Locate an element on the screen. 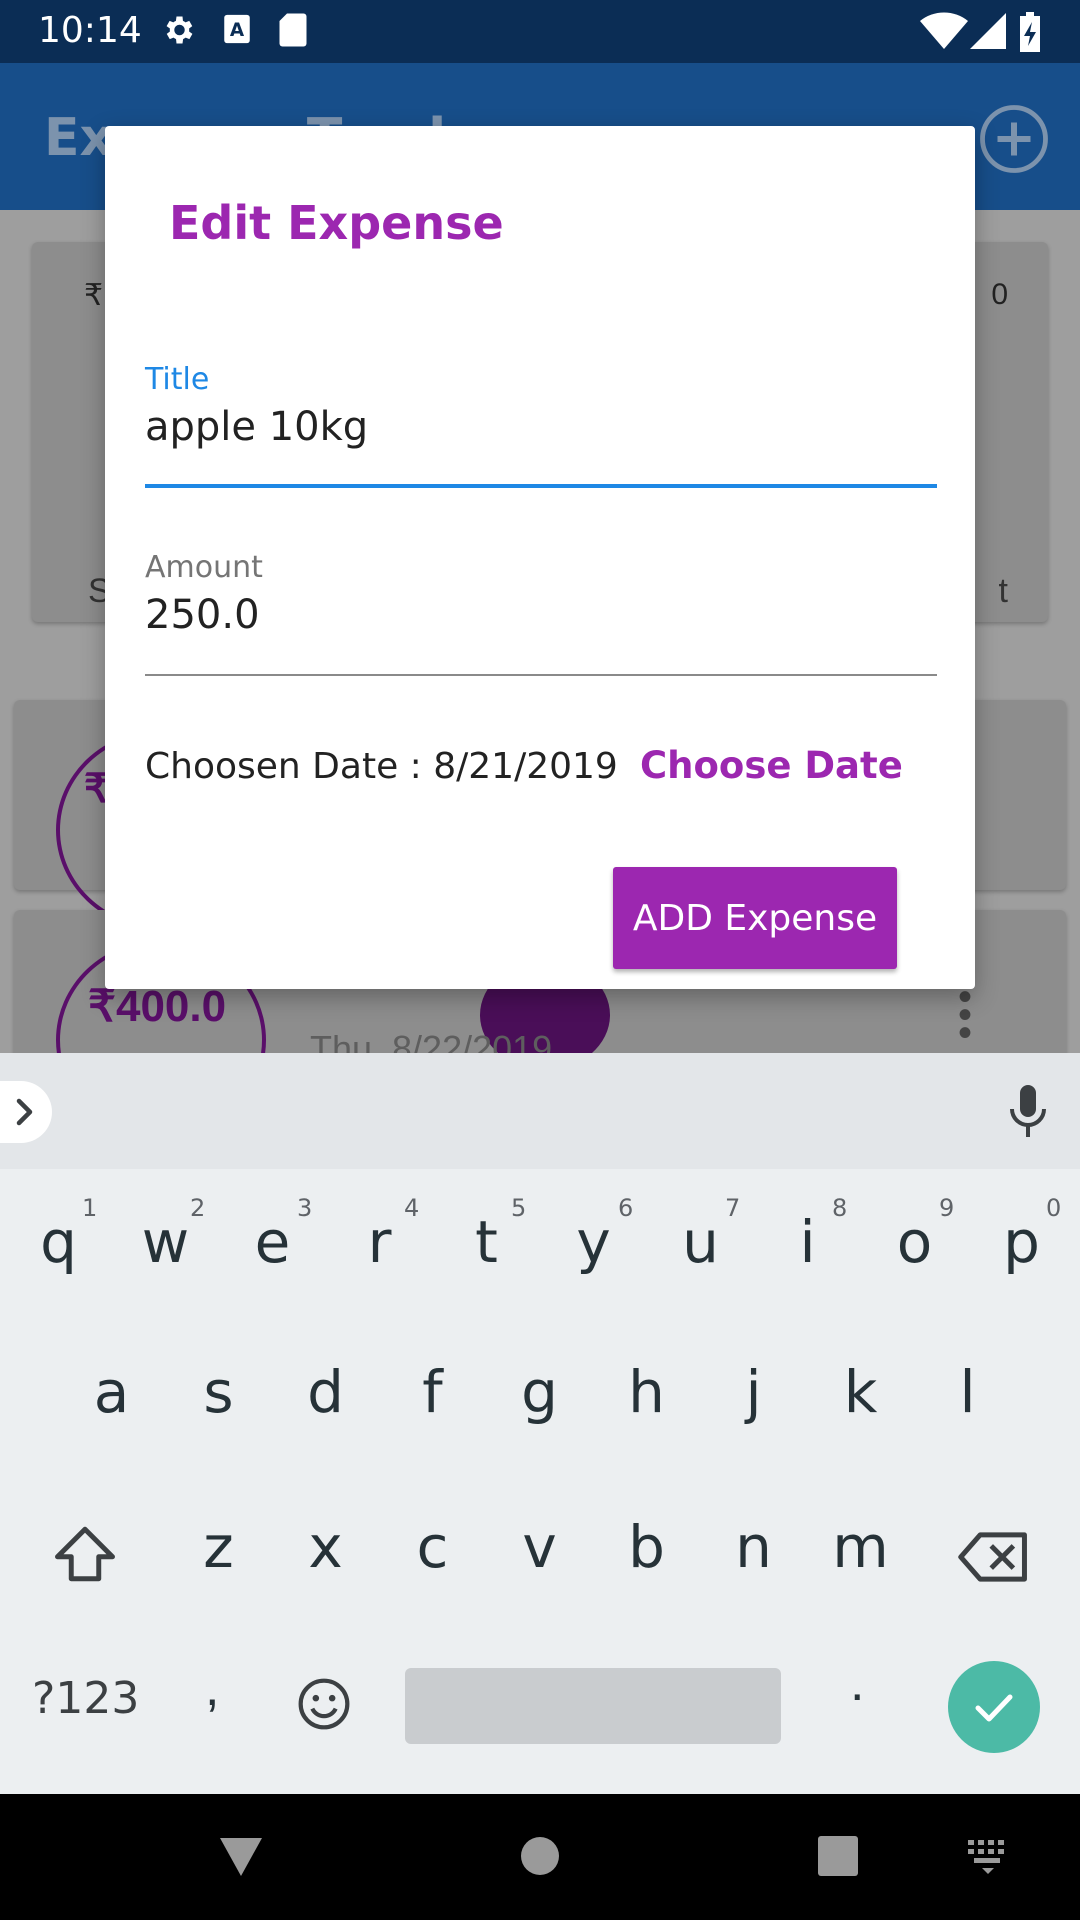 The width and height of the screenshot is (1080, 1920). dialog-title: Edit Expense is located at coordinates (336, 223).